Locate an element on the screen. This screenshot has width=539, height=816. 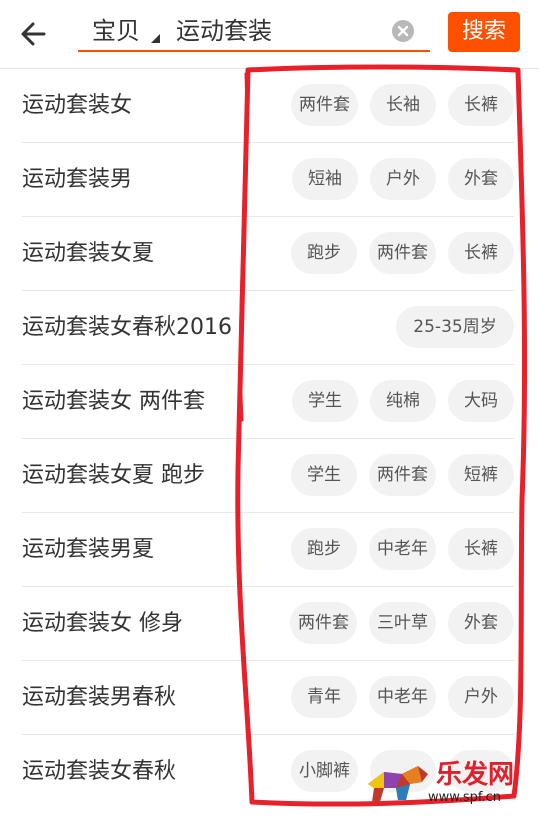
suggestion-tags: 学生 纯棉 大码 is located at coordinates (403, 401).